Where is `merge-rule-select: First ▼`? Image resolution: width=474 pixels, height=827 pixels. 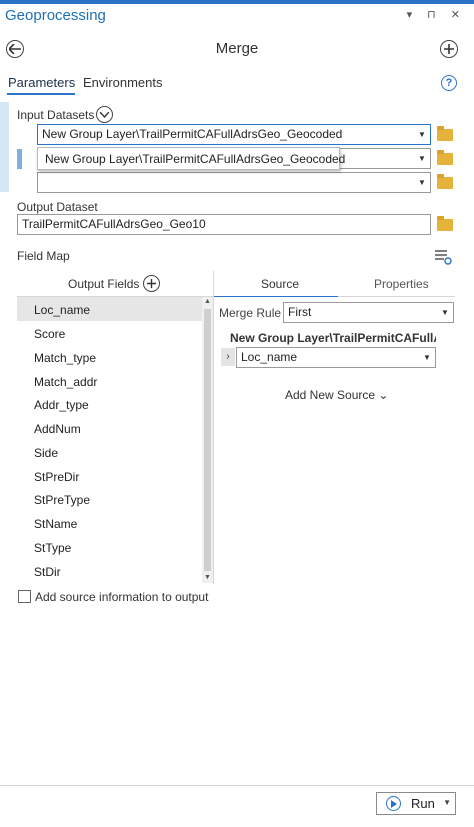 merge-rule-select: First ▼ is located at coordinates (368, 312).